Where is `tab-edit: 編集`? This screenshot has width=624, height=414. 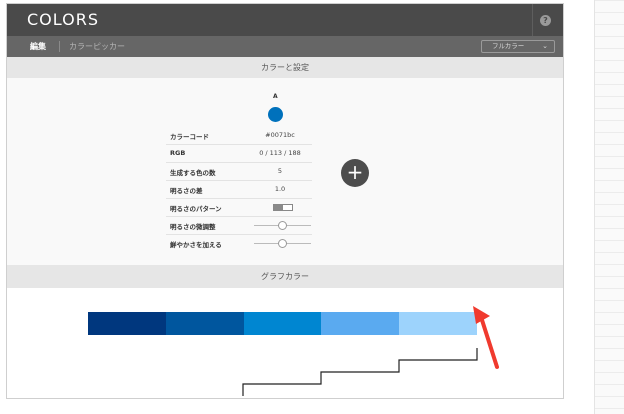 tab-edit: 編集 is located at coordinates (38, 46).